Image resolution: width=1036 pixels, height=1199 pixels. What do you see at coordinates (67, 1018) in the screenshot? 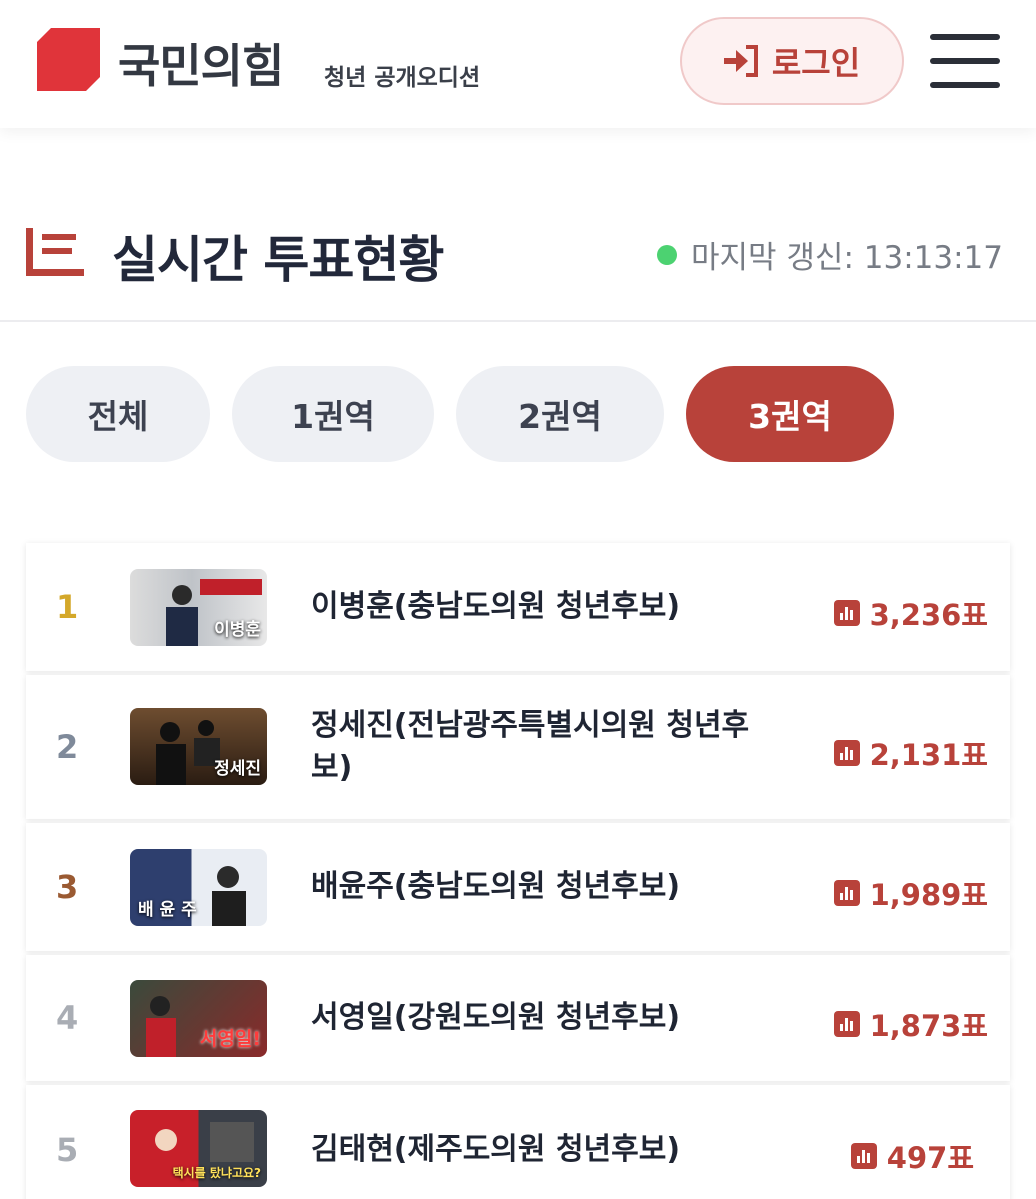
I see `rank-number: 4` at bounding box center [67, 1018].